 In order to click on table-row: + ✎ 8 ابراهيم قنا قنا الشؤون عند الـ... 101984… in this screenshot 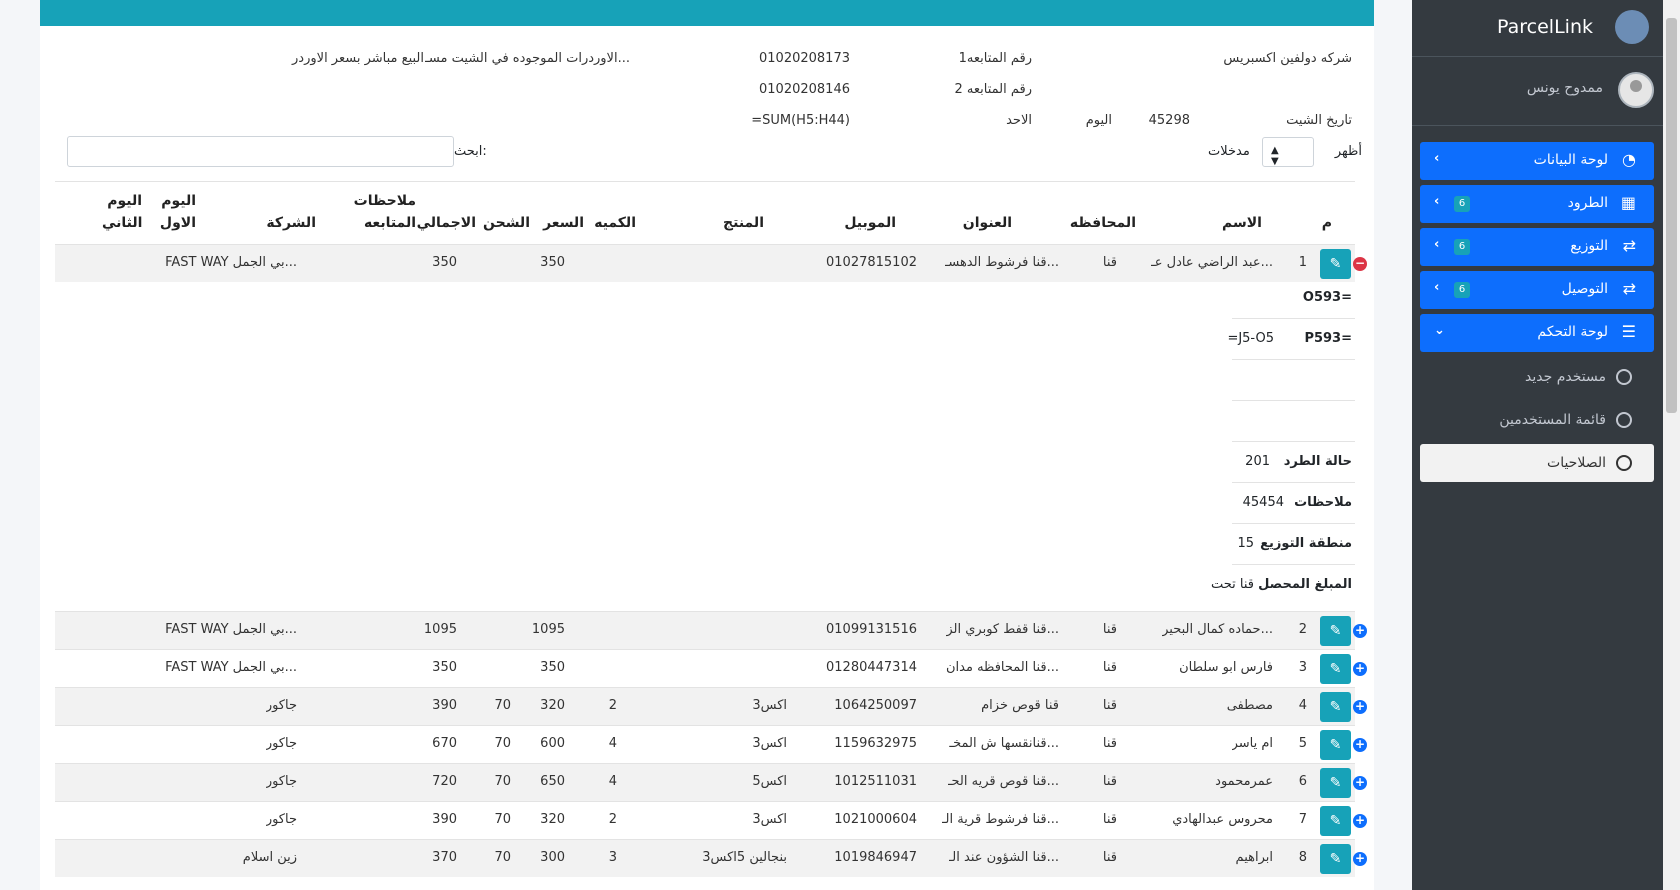, I will do `click(711, 858)`.